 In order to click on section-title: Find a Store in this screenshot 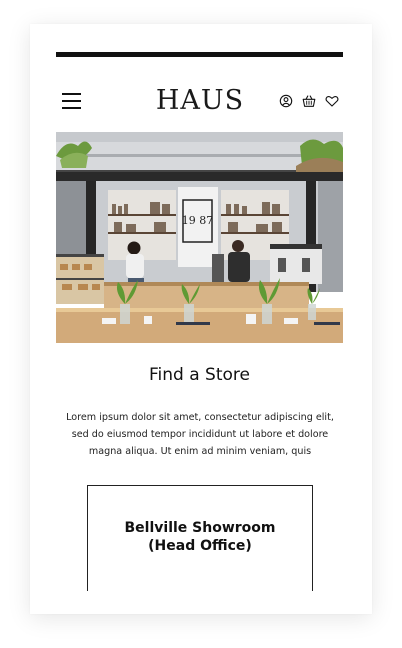, I will do `click(199, 375)`.